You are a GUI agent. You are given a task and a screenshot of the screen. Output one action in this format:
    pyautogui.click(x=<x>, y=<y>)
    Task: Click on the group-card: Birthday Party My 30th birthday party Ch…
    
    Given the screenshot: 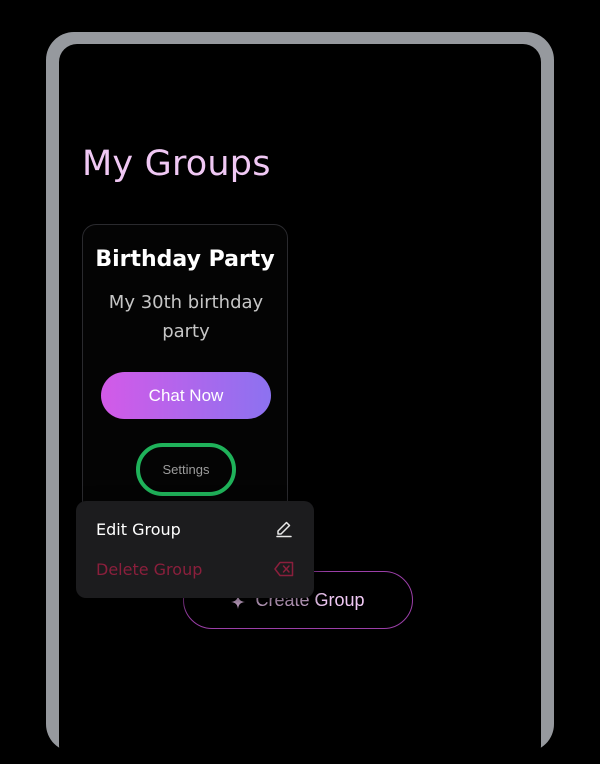 What is the action you would take?
    pyautogui.click(x=185, y=369)
    